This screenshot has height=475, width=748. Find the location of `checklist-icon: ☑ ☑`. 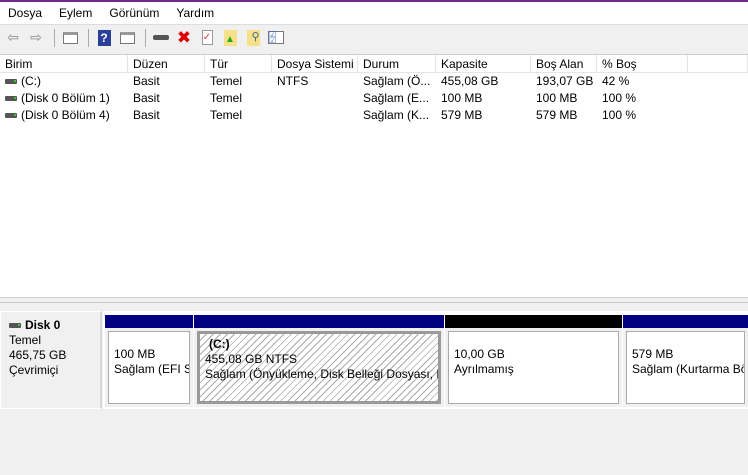

checklist-icon: ☑ ☑ is located at coordinates (276, 38).